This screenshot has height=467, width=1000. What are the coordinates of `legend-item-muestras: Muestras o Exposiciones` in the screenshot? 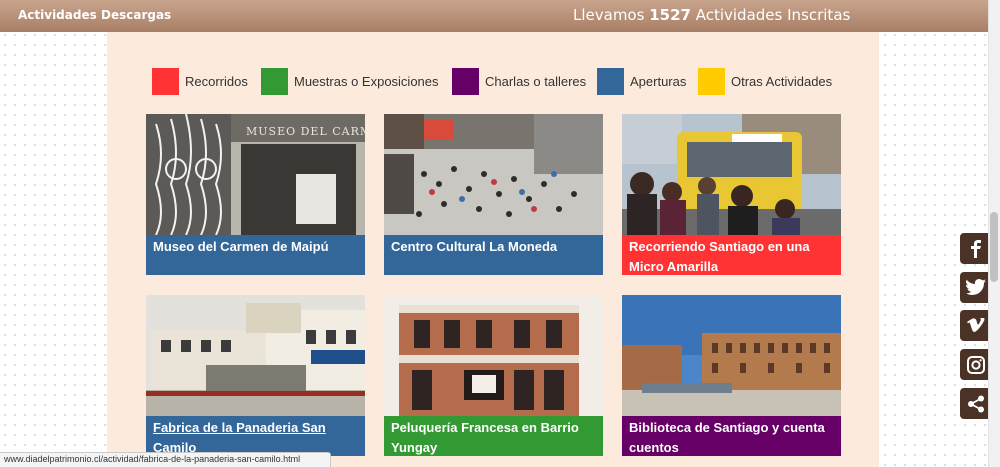 It's located at (350, 81).